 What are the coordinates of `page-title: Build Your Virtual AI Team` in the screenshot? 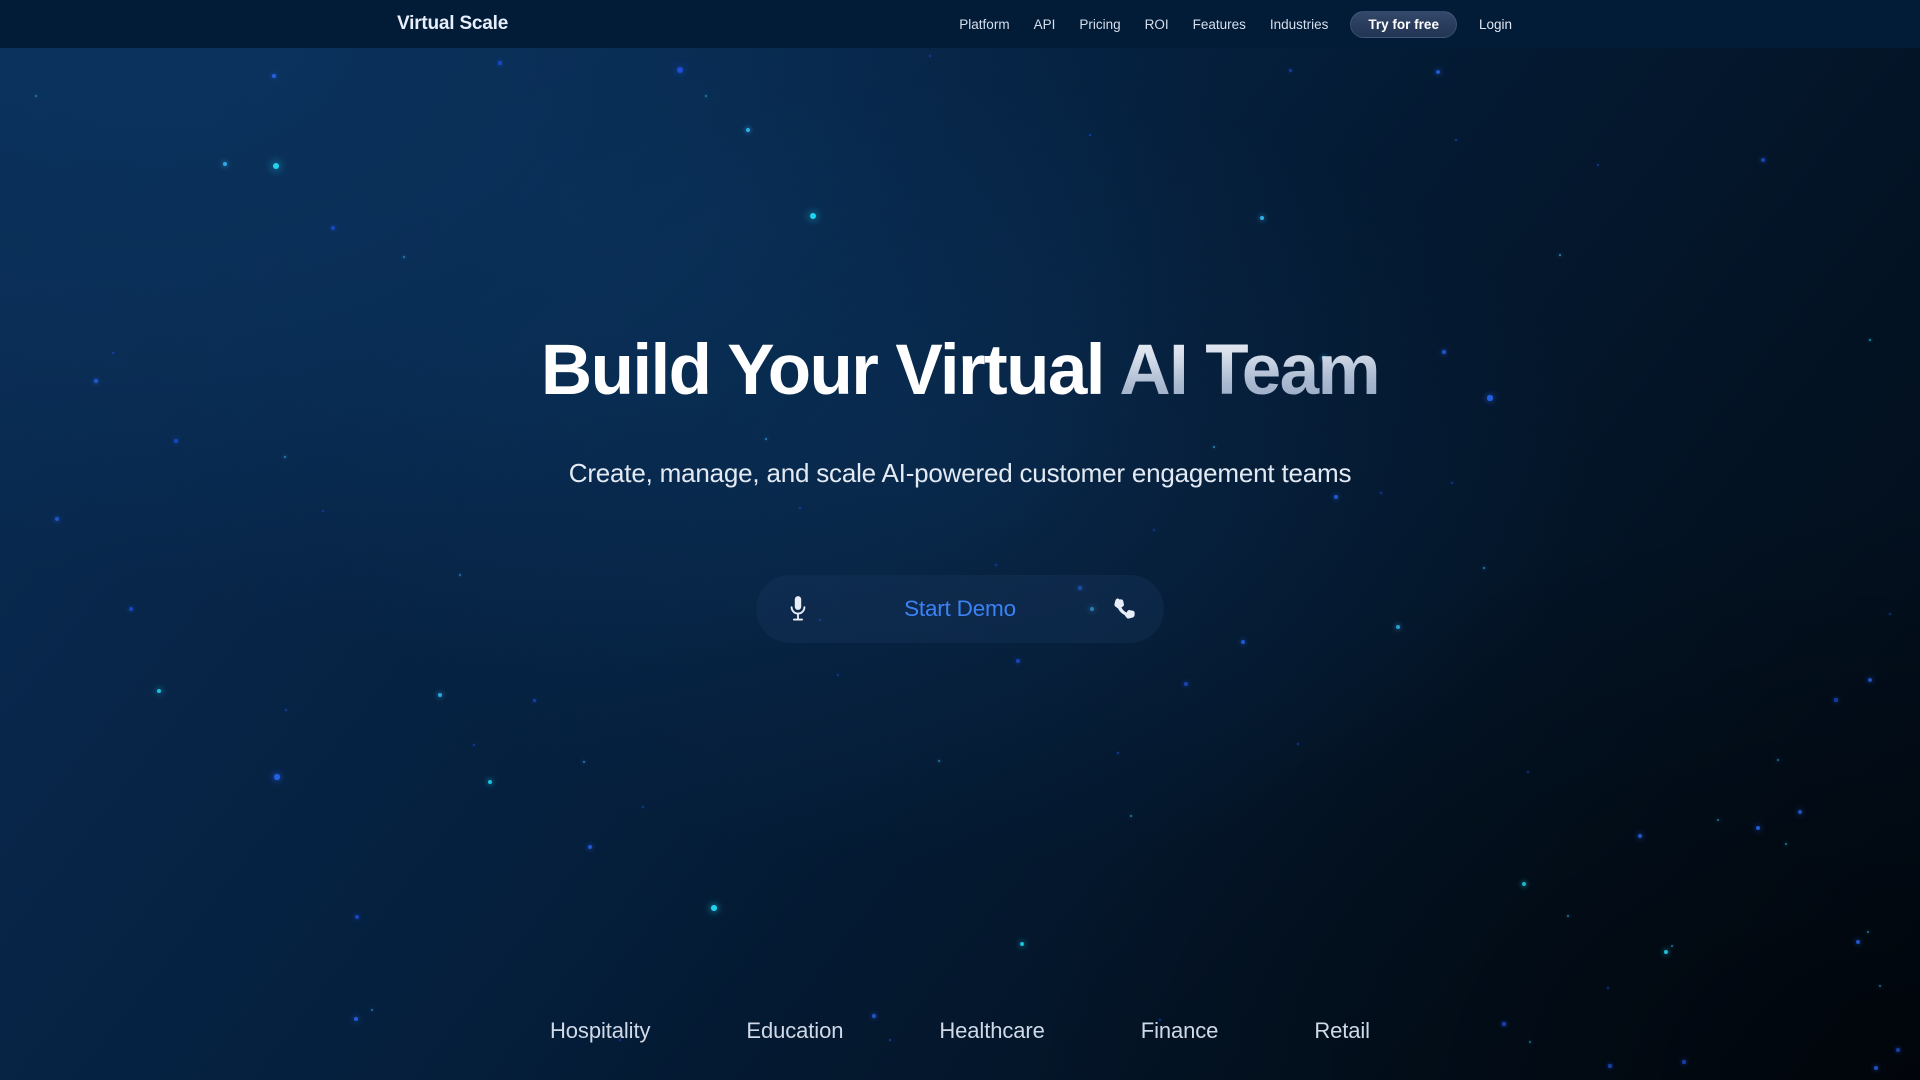 It's located at (960, 370).